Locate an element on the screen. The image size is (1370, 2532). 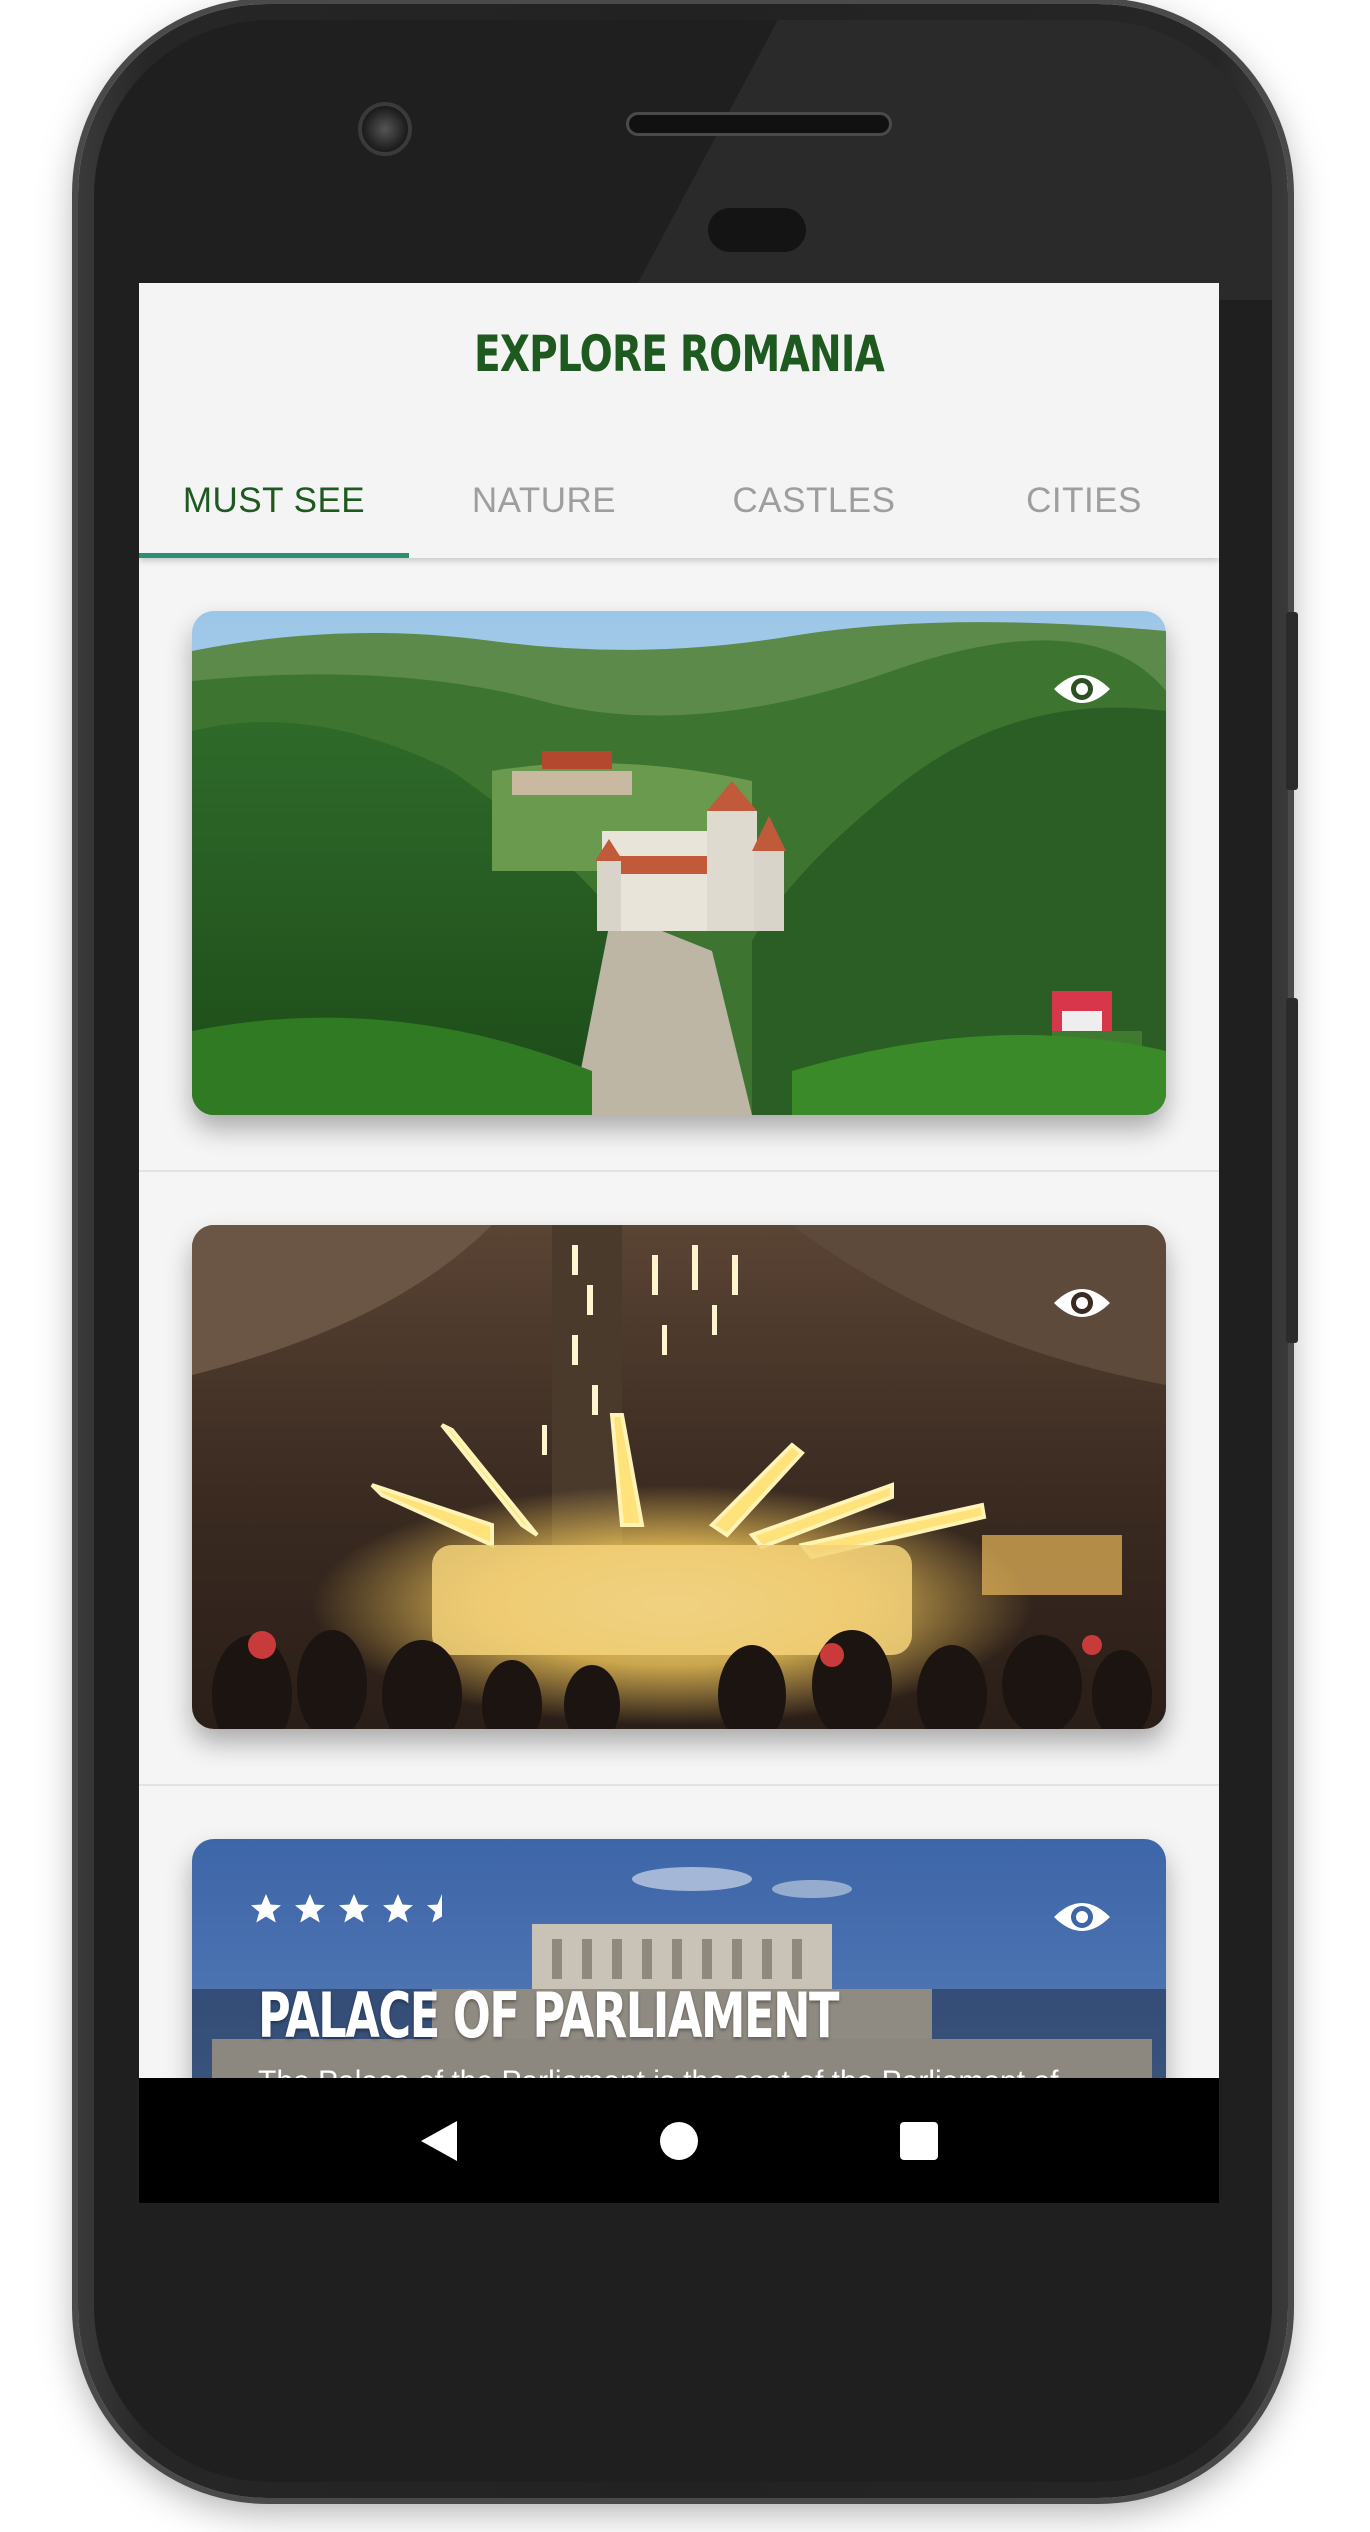
salt-mine-photo is located at coordinates (679, 1477).